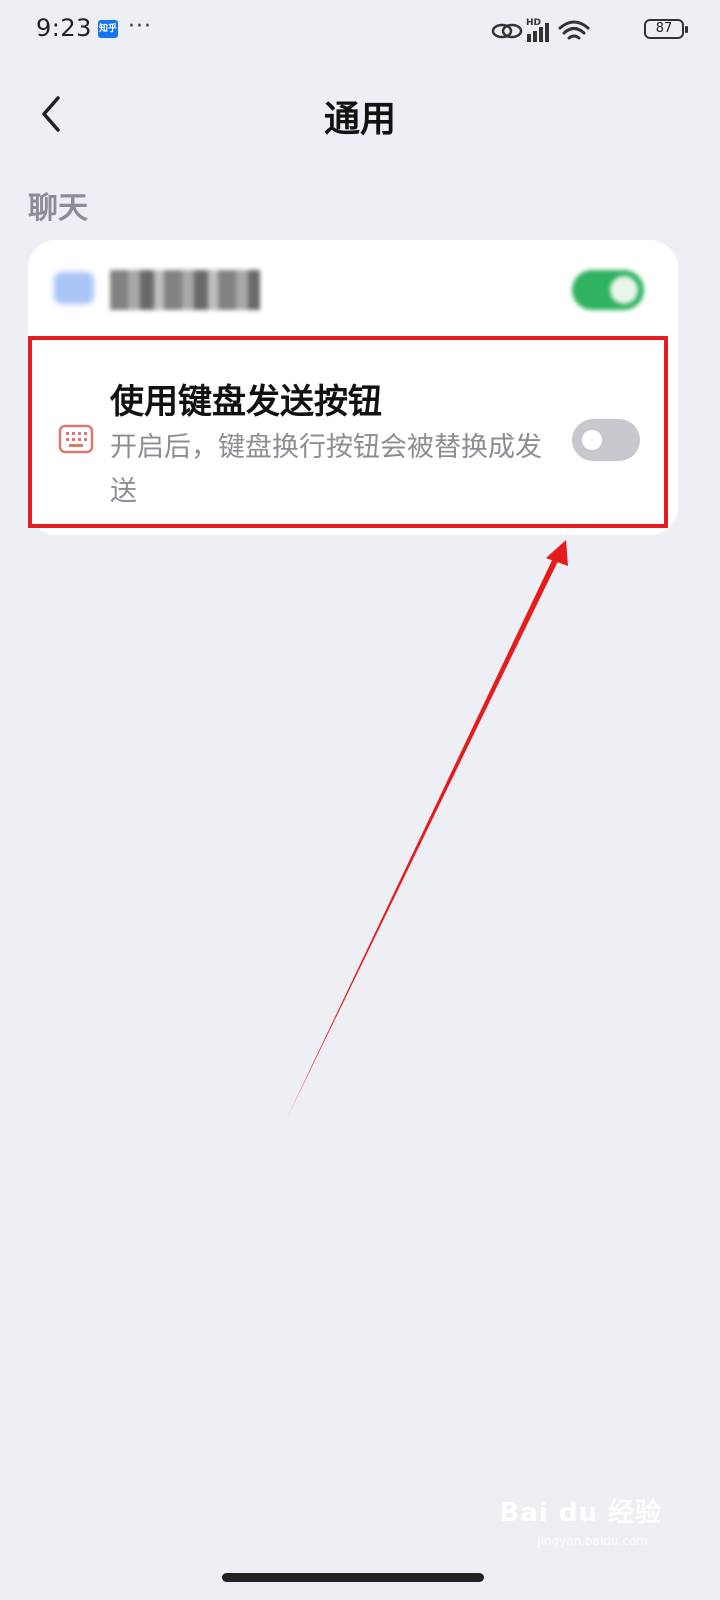 Image resolution: width=720 pixels, height=1600 pixels. What do you see at coordinates (74, 288) in the screenshot?
I see `blurred-icon` at bounding box center [74, 288].